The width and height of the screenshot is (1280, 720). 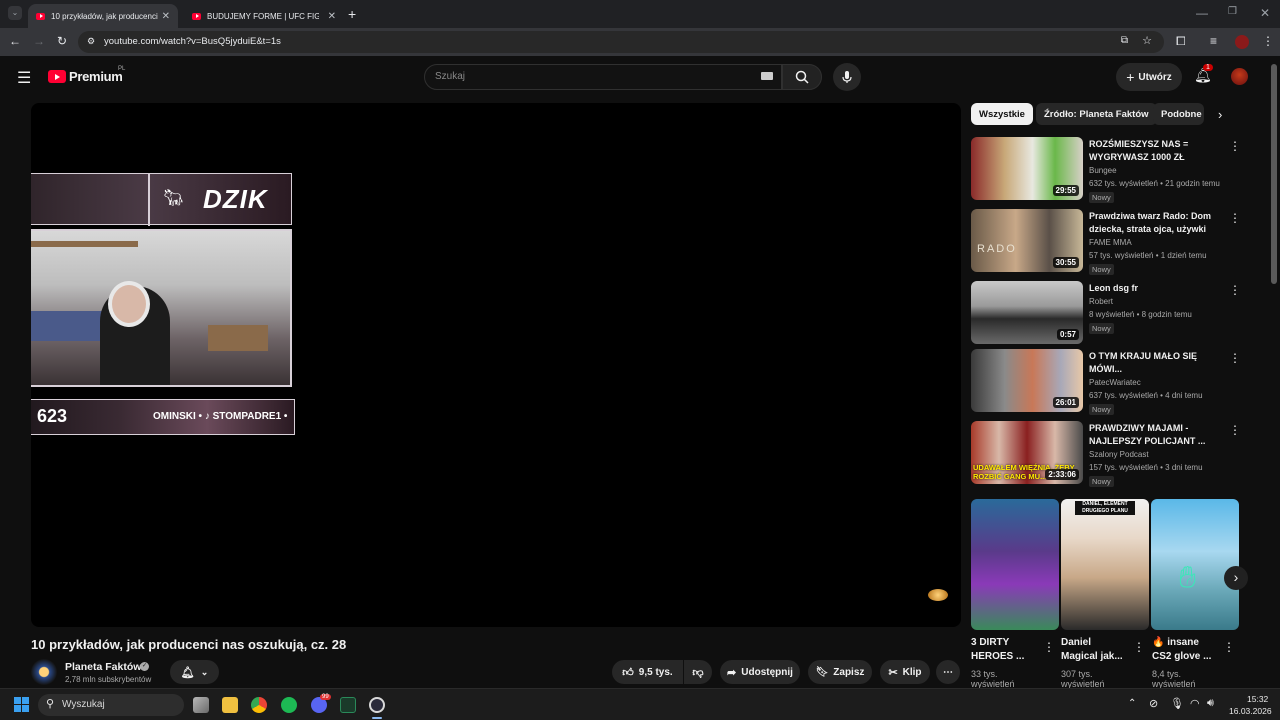 What do you see at coordinates (352, 14) in the screenshot?
I see `new-tab-icon: +` at bounding box center [352, 14].